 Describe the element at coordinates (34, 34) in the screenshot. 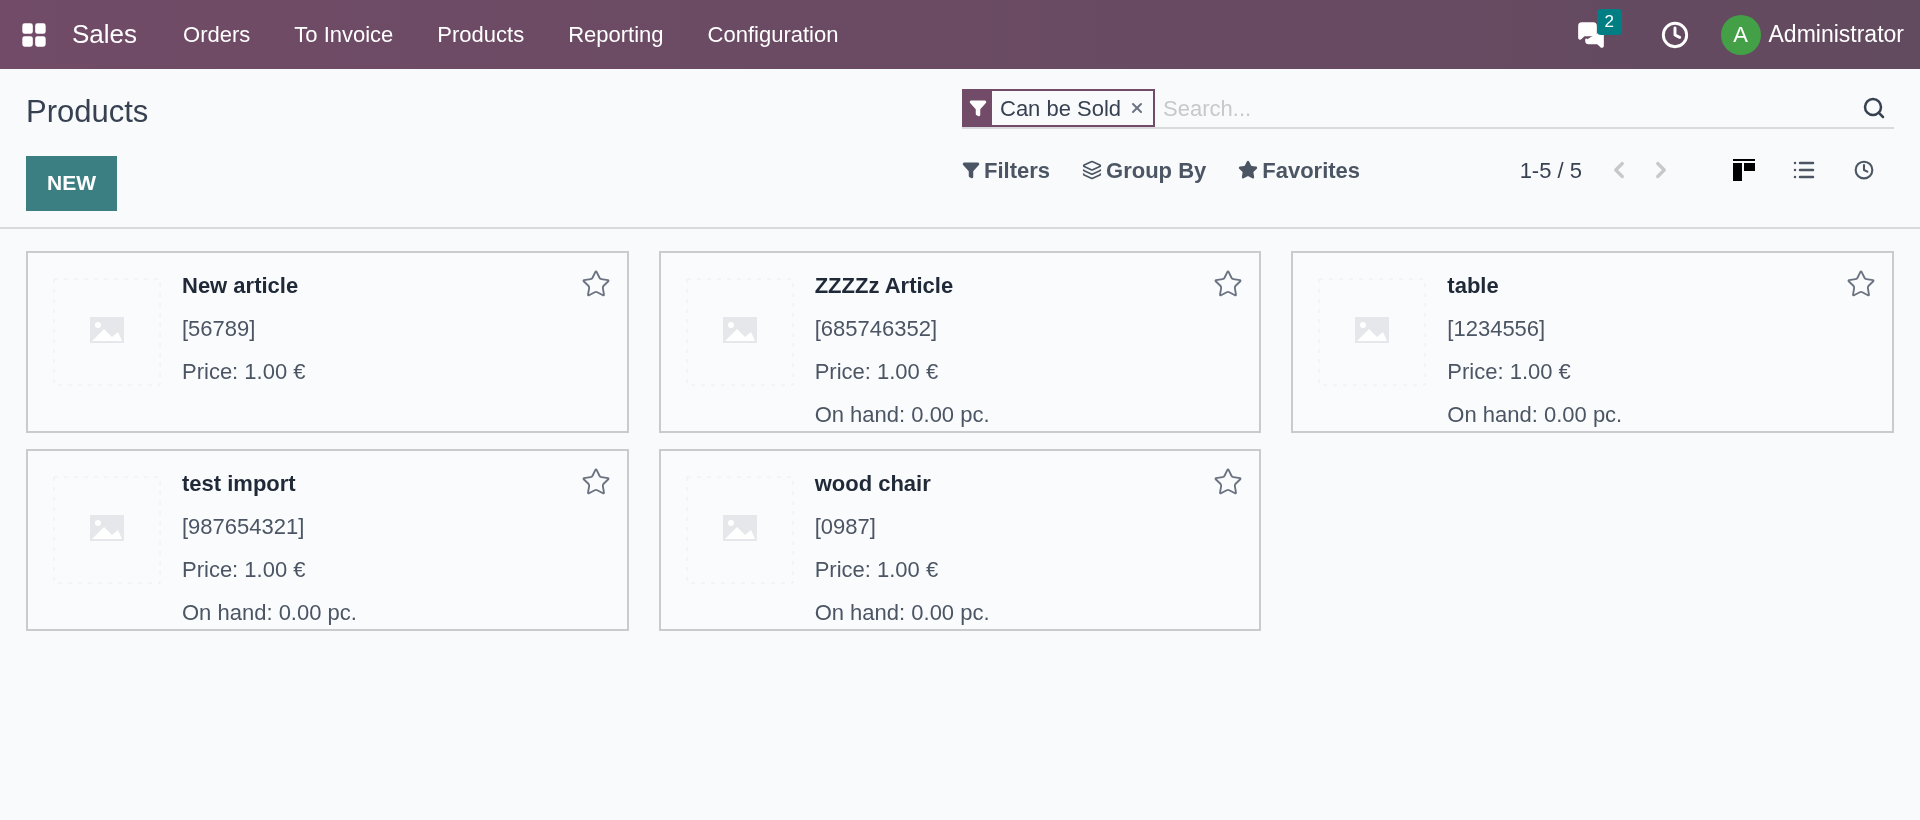

I see `apps-menu-icon` at that location.